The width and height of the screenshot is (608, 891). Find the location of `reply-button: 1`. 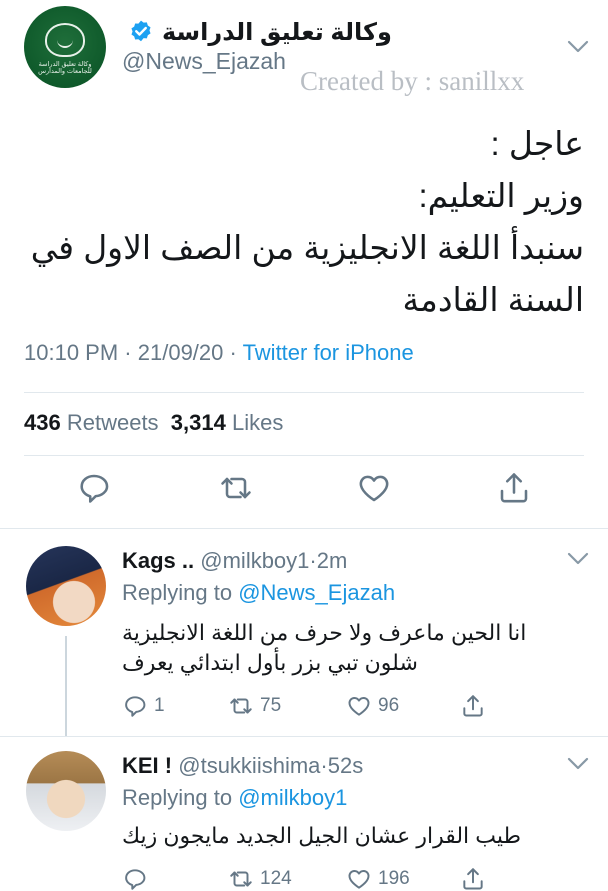

reply-button: 1 is located at coordinates (143, 706).